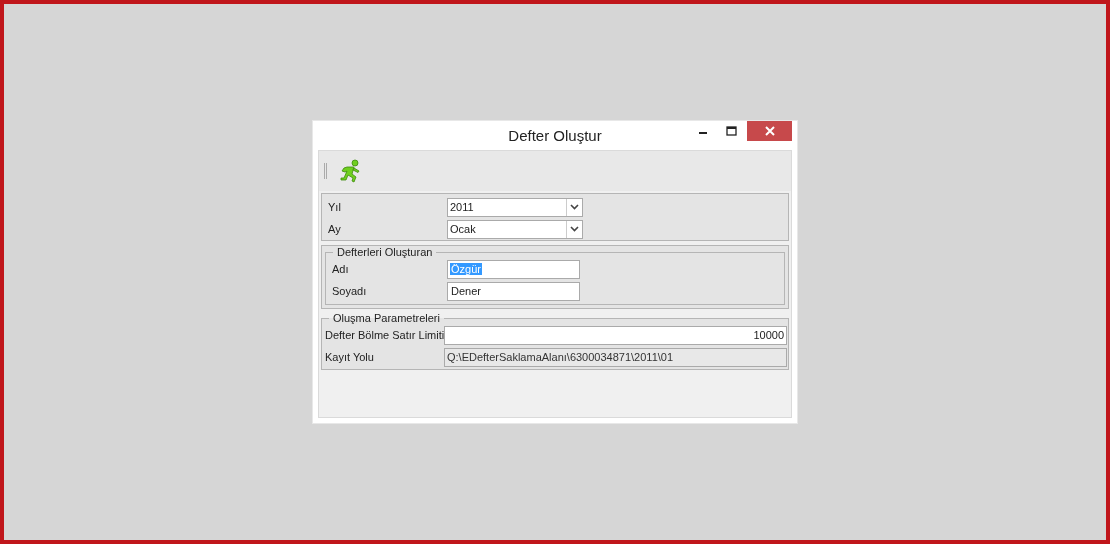 The width and height of the screenshot is (1110, 544). What do you see at coordinates (350, 171) in the screenshot?
I see `running-man-button` at bounding box center [350, 171].